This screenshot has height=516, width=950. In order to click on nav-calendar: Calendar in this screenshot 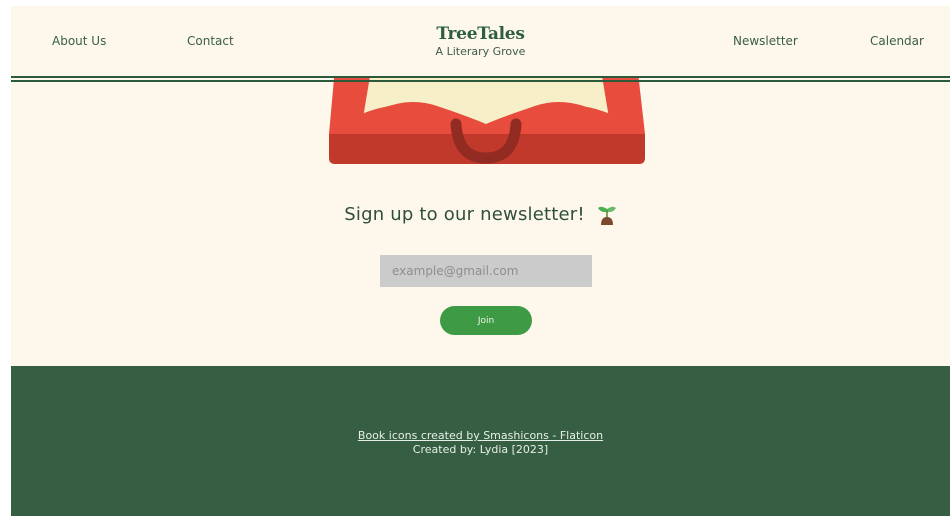, I will do `click(897, 41)`.